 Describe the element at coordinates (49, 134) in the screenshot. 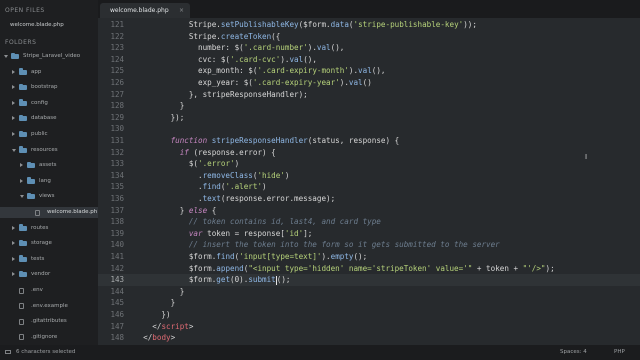

I see `tree-item-public: public` at that location.